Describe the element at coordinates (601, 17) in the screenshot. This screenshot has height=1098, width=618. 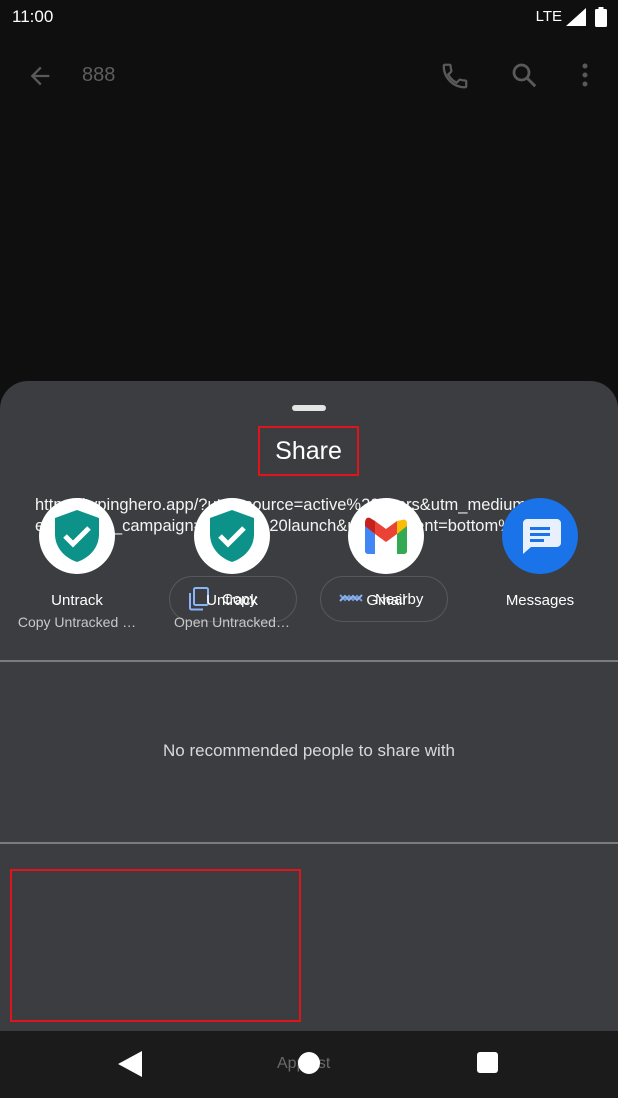
I see `battery-icon` at that location.